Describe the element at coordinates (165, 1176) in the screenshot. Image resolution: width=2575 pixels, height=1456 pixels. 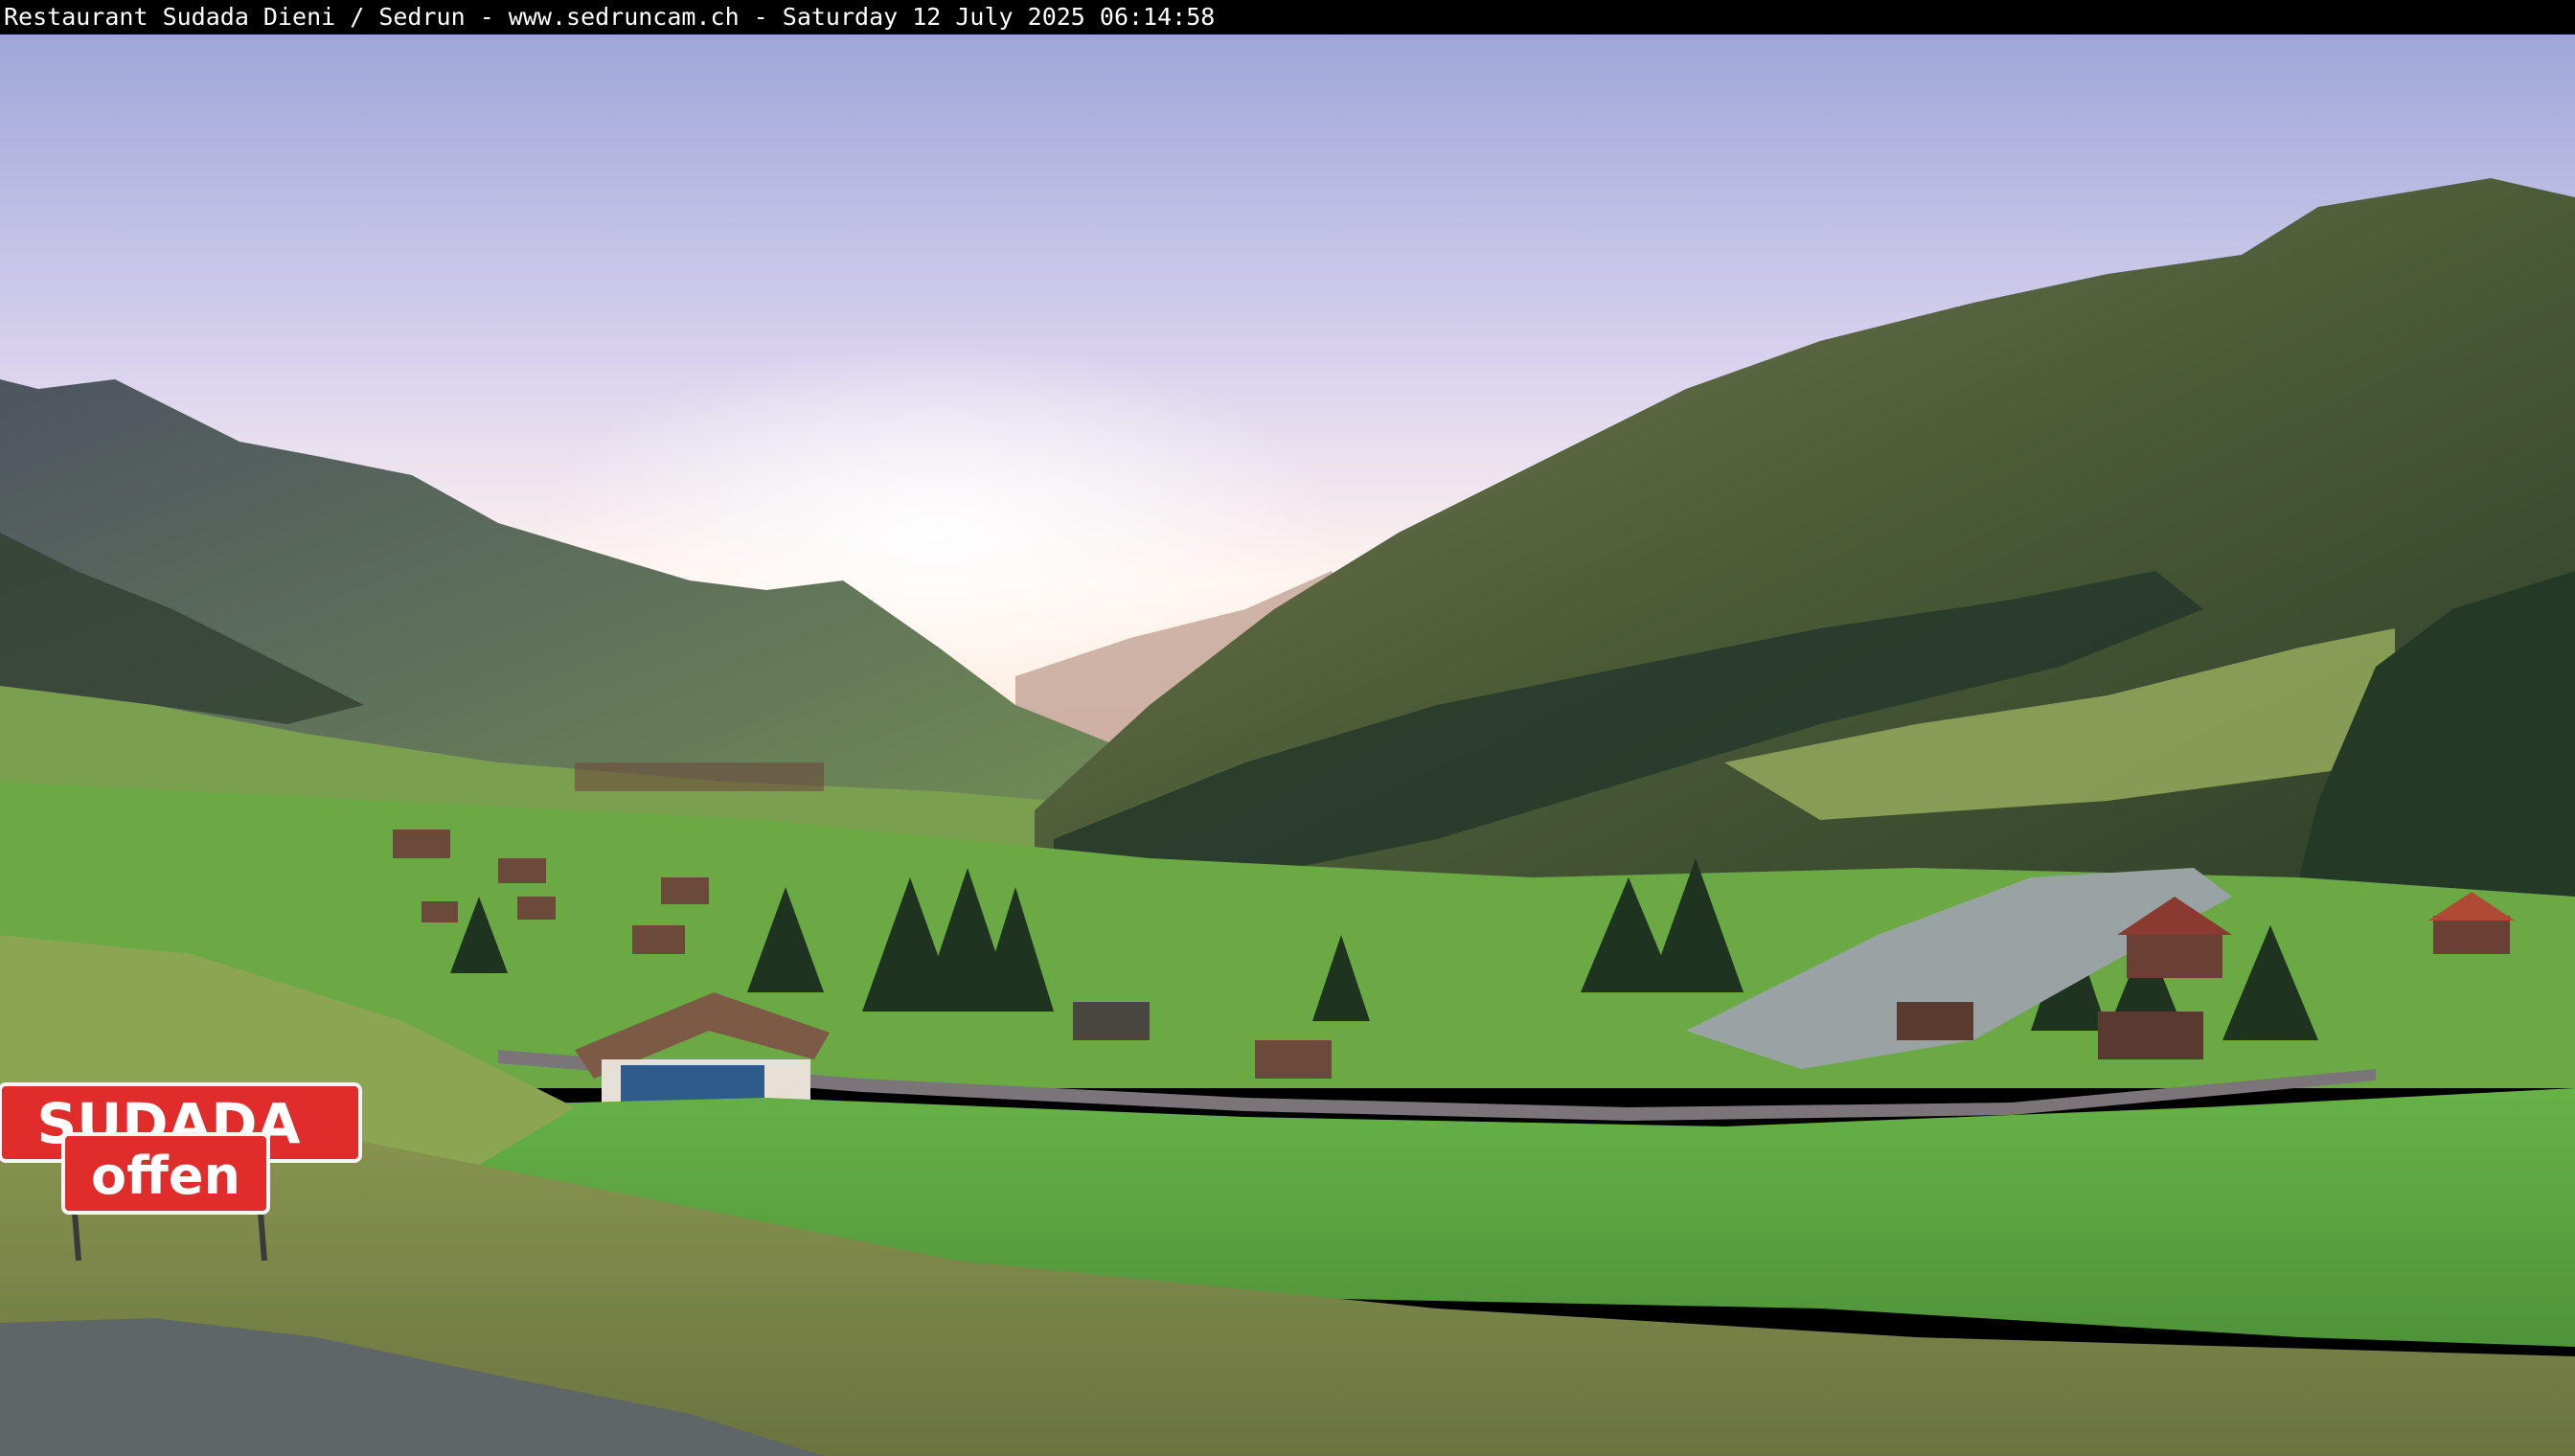
I see `sign-offen-label: offen` at that location.